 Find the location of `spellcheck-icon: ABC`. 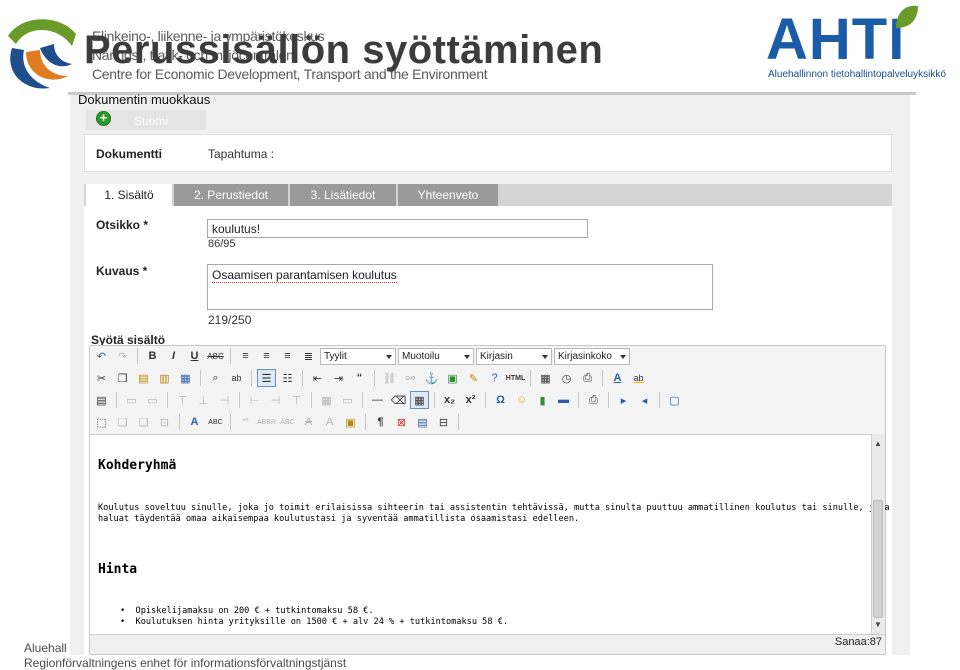

spellcheck-icon: ABC is located at coordinates (215, 422).